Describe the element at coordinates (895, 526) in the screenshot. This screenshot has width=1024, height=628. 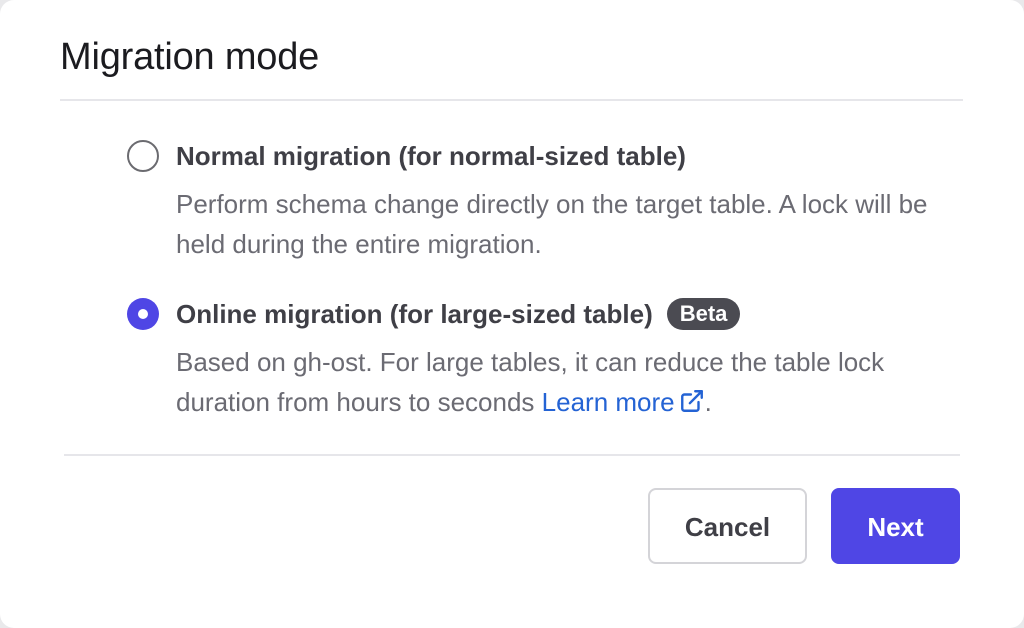
I see `next-button: Next` at that location.